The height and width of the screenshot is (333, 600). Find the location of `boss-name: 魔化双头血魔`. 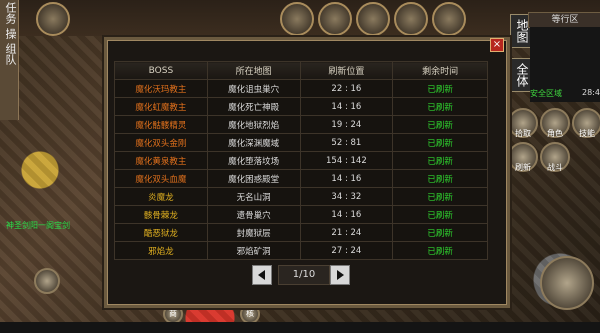

boss-name: 魔化双头血魔 is located at coordinates (161, 178).